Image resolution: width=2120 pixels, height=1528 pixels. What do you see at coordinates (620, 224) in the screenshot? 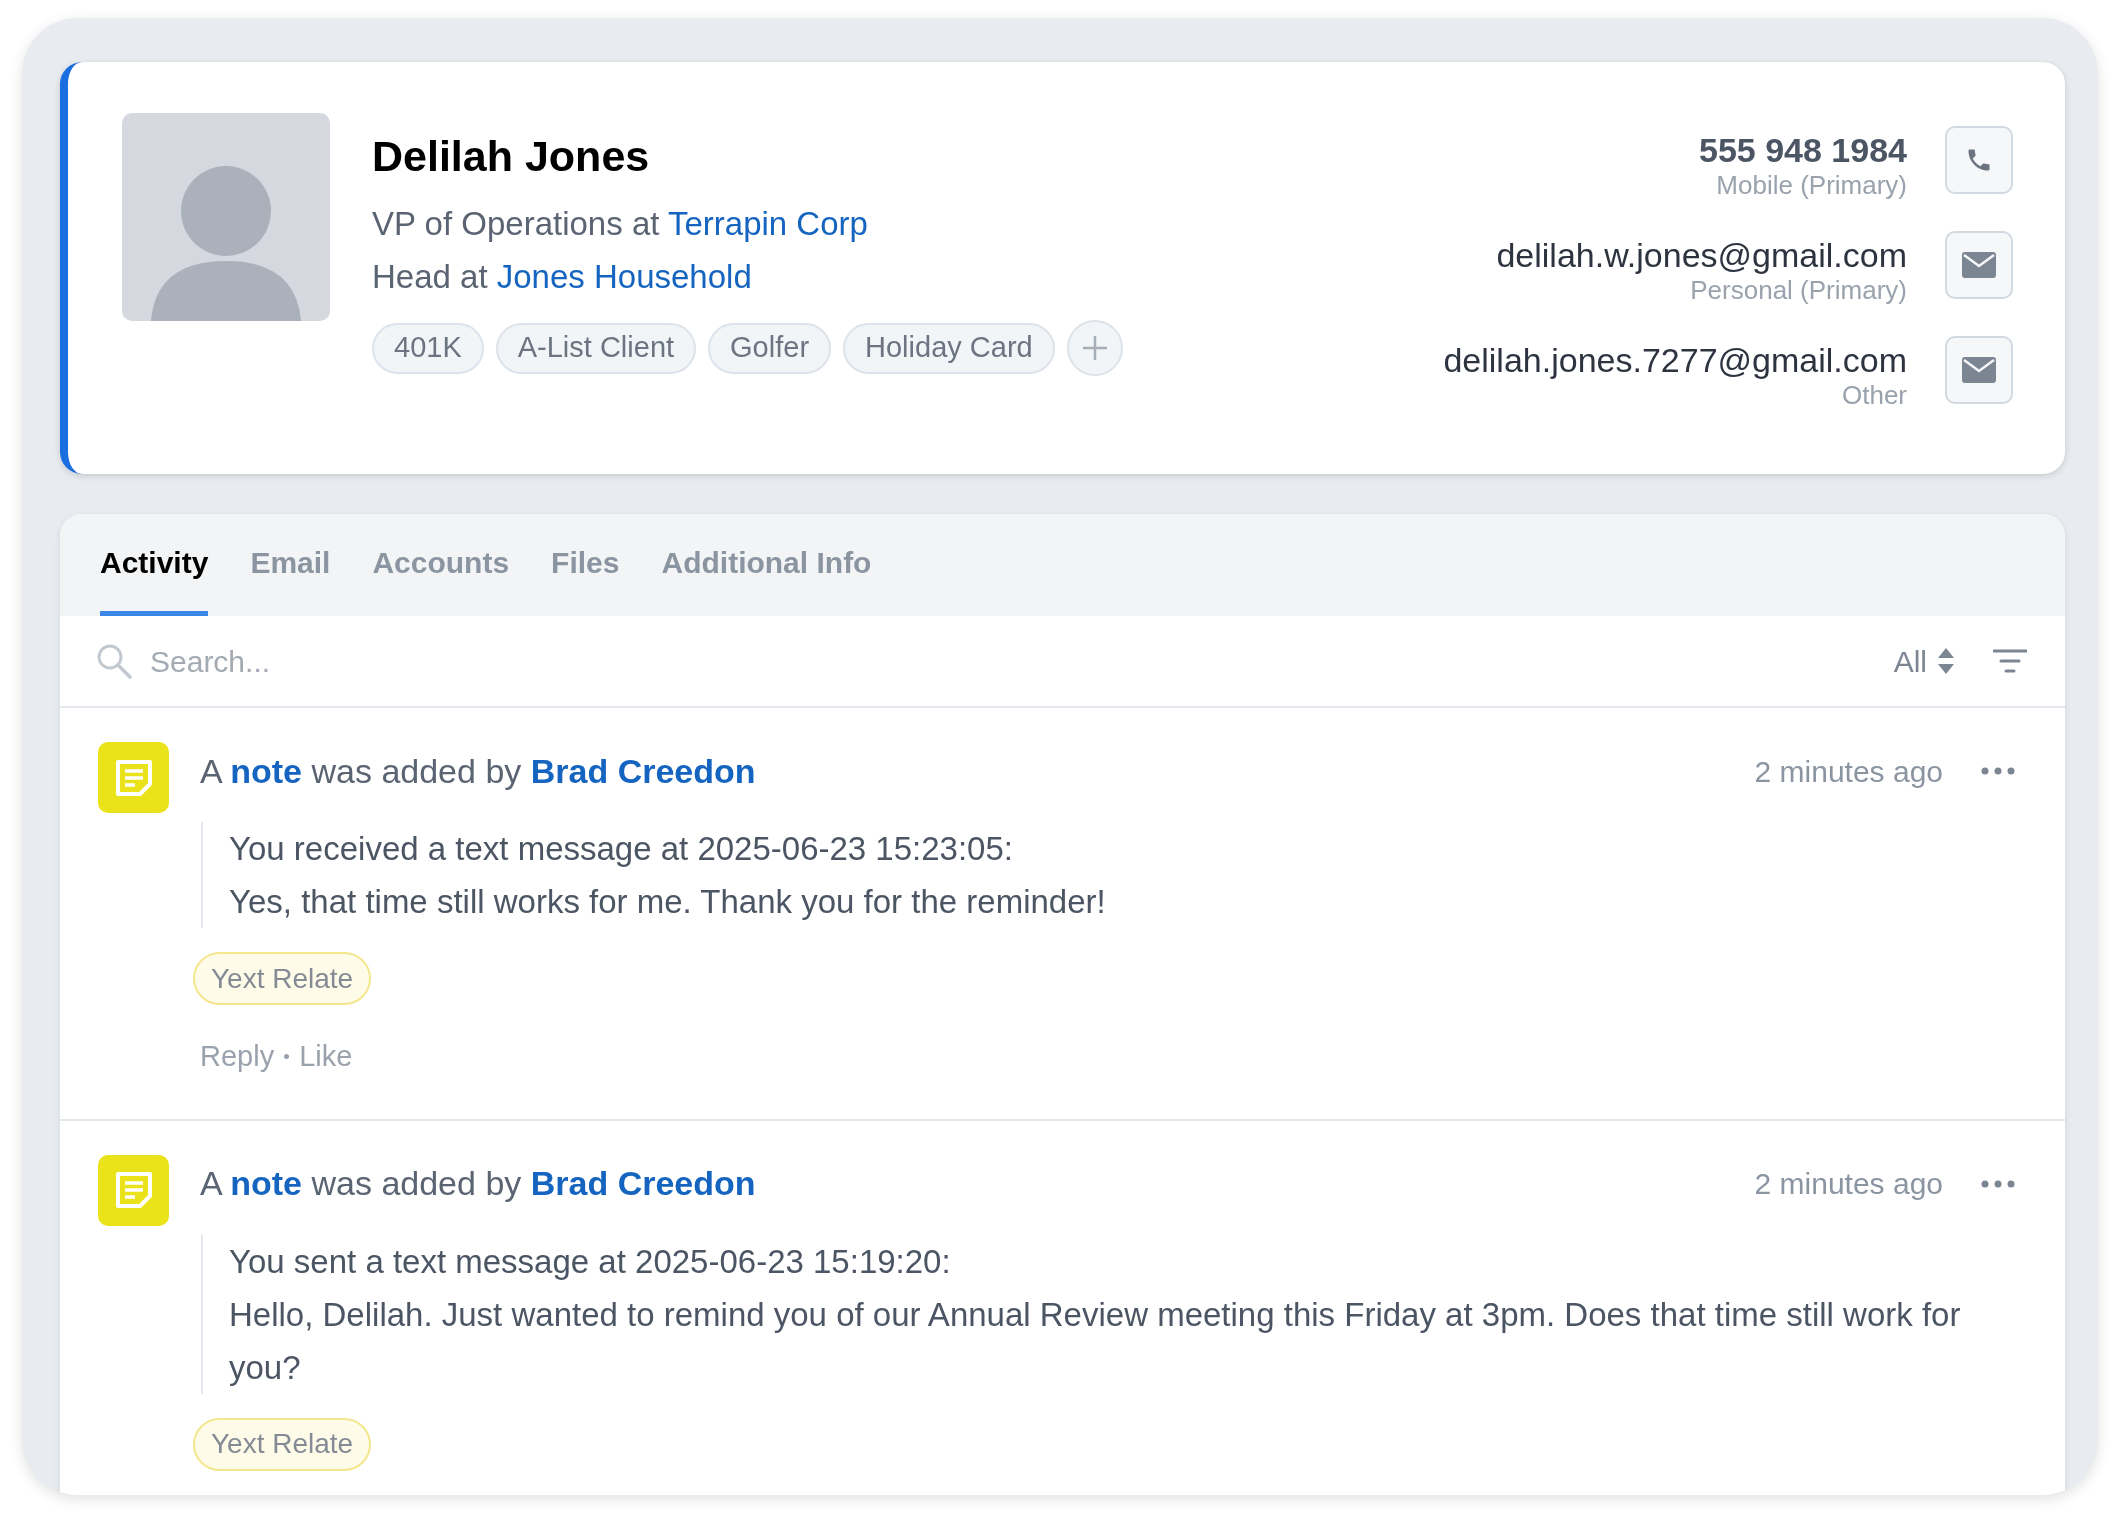
I see `role-line: VP of Operations at Terrapin Corp` at bounding box center [620, 224].